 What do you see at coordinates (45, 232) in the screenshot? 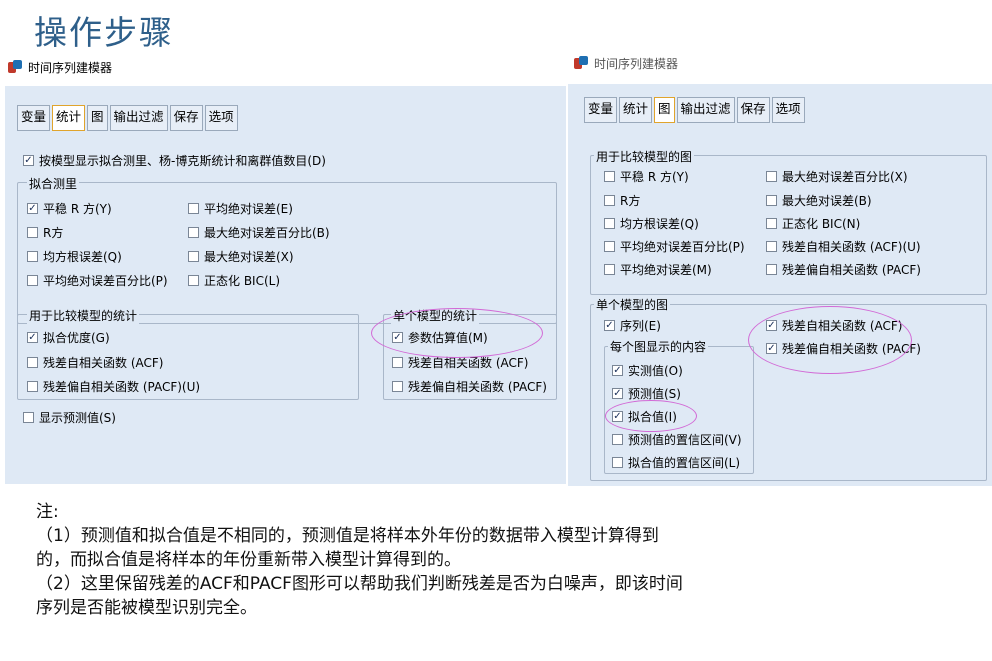
I see `fit-item-r2: R方` at bounding box center [45, 232].